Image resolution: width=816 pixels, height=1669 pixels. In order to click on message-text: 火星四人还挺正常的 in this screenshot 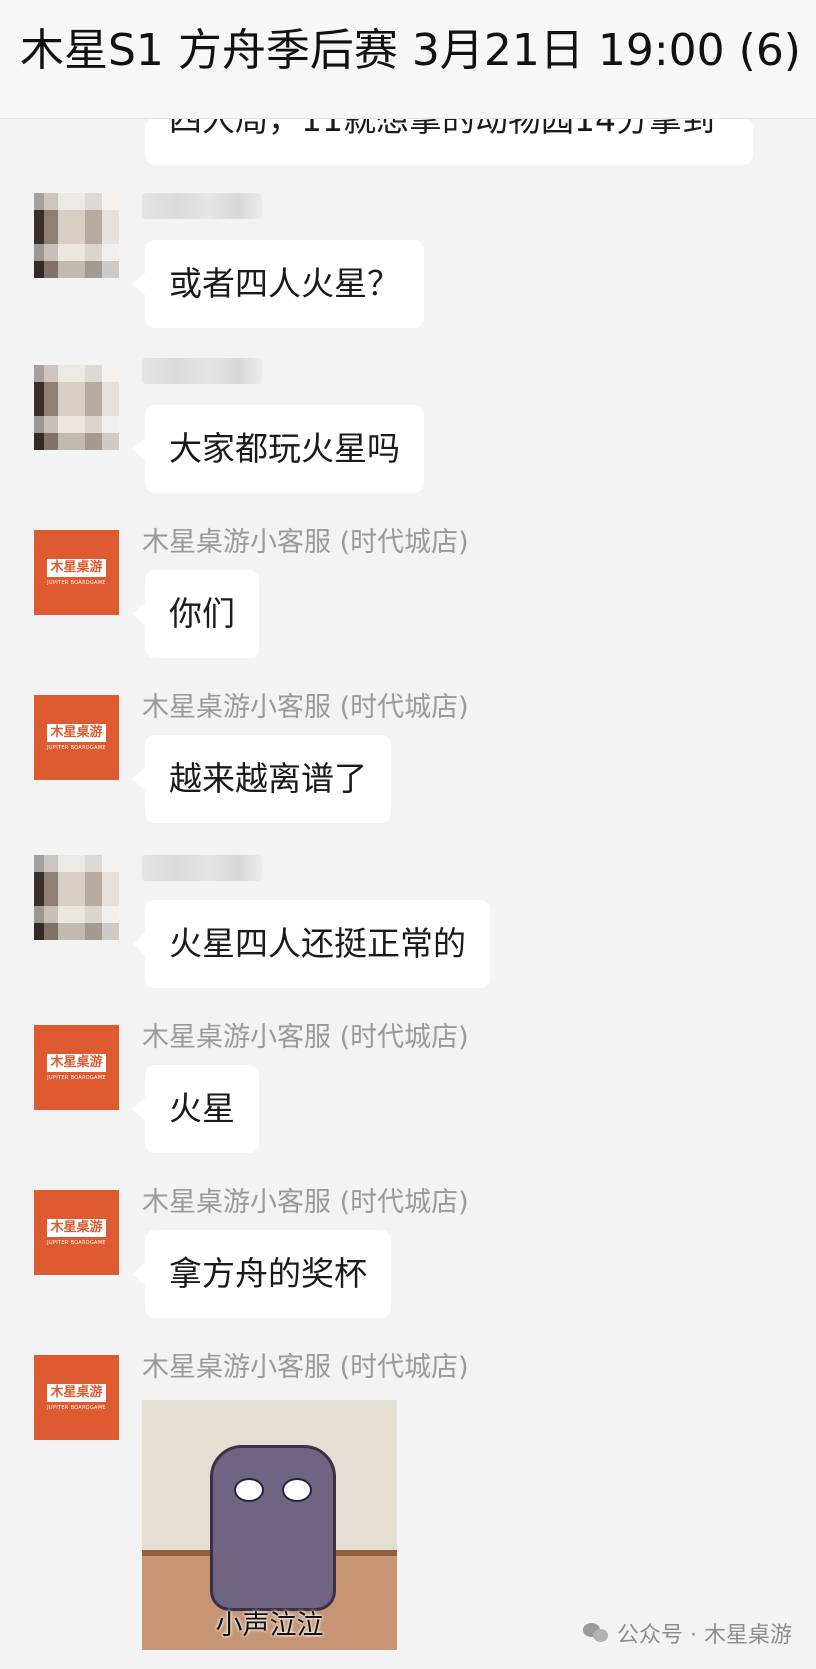, I will do `click(317, 943)`.